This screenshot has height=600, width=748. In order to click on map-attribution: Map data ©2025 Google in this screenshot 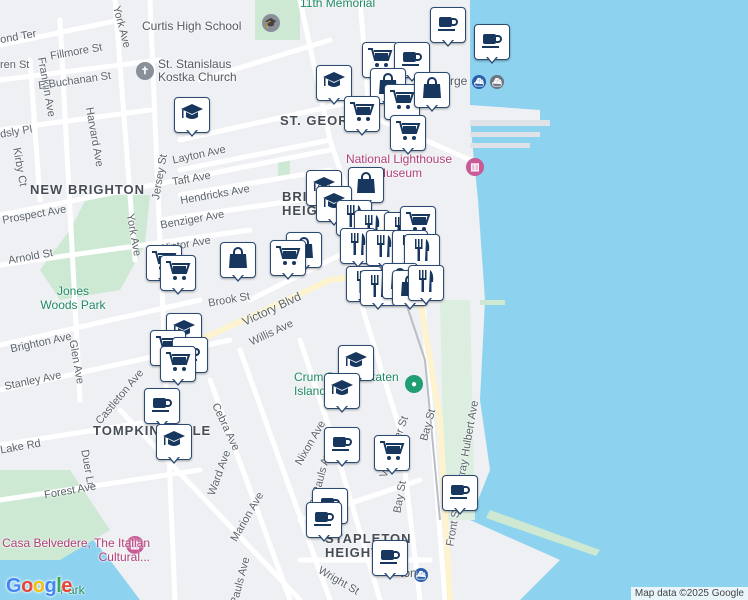, I will do `click(689, 593)`.